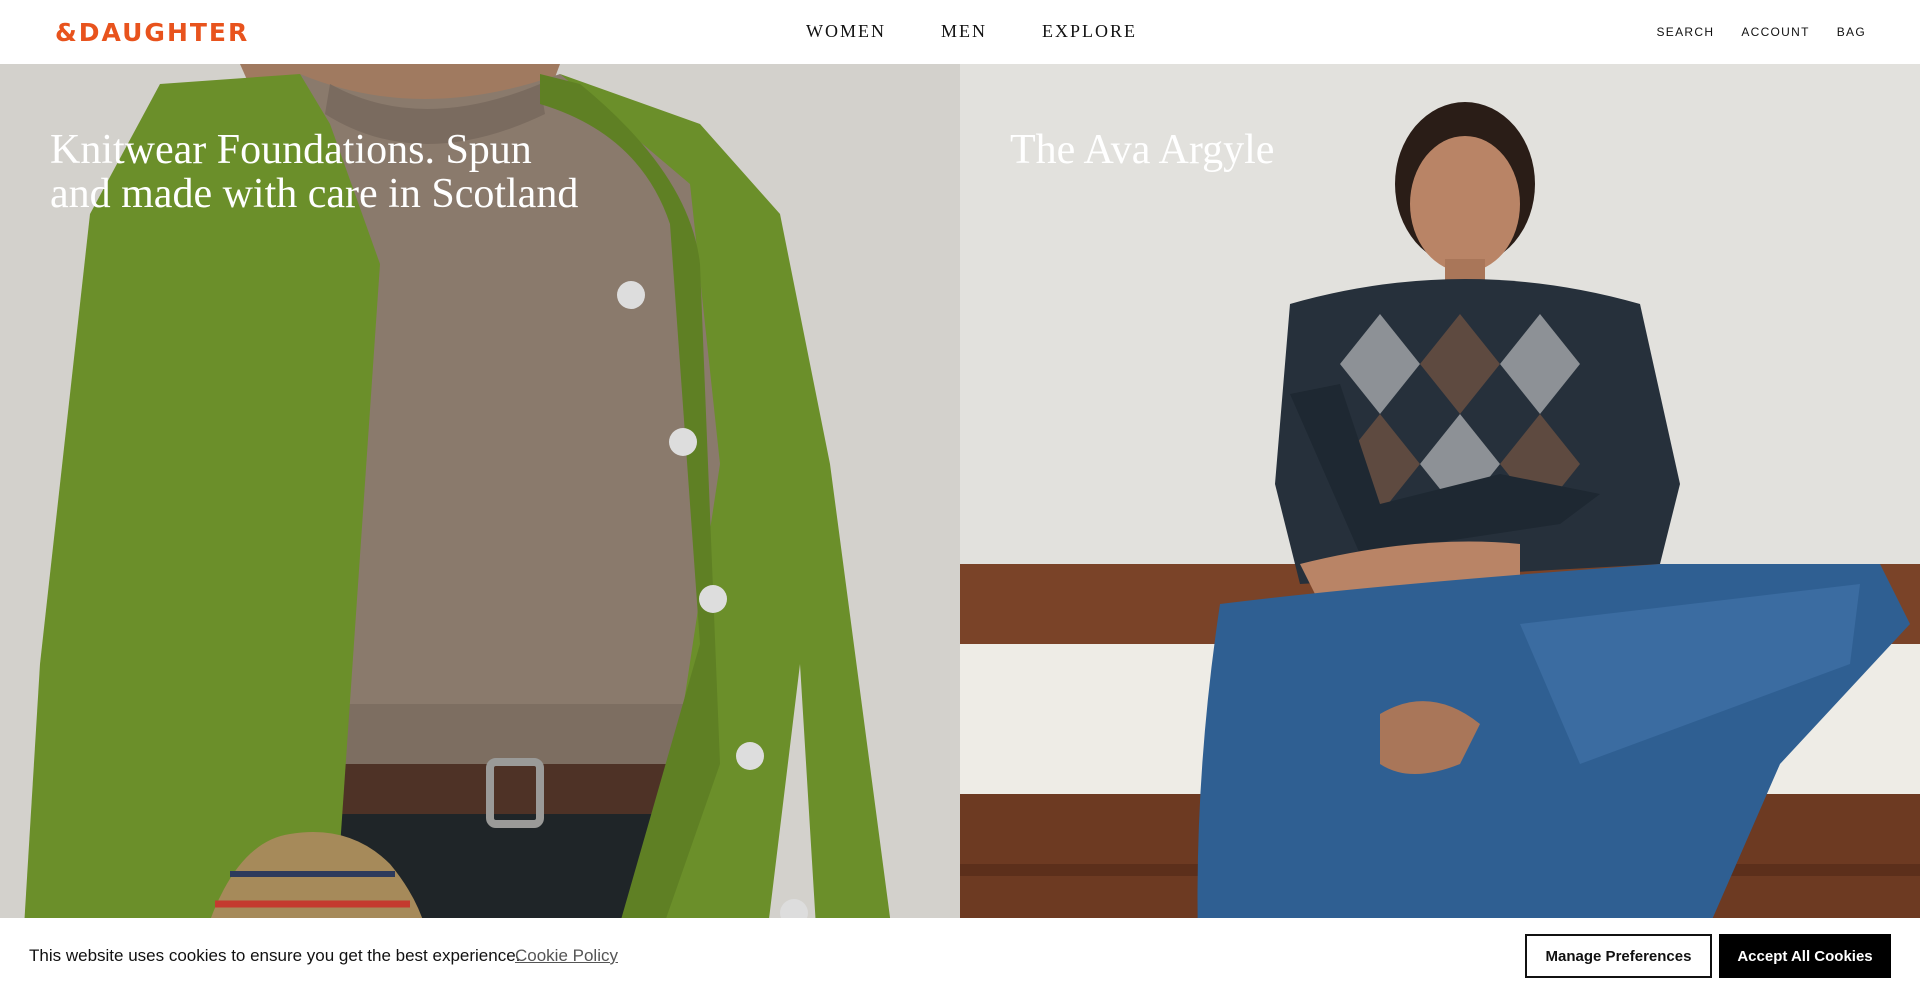  I want to click on nav-women: WOMEN, so click(846, 31).